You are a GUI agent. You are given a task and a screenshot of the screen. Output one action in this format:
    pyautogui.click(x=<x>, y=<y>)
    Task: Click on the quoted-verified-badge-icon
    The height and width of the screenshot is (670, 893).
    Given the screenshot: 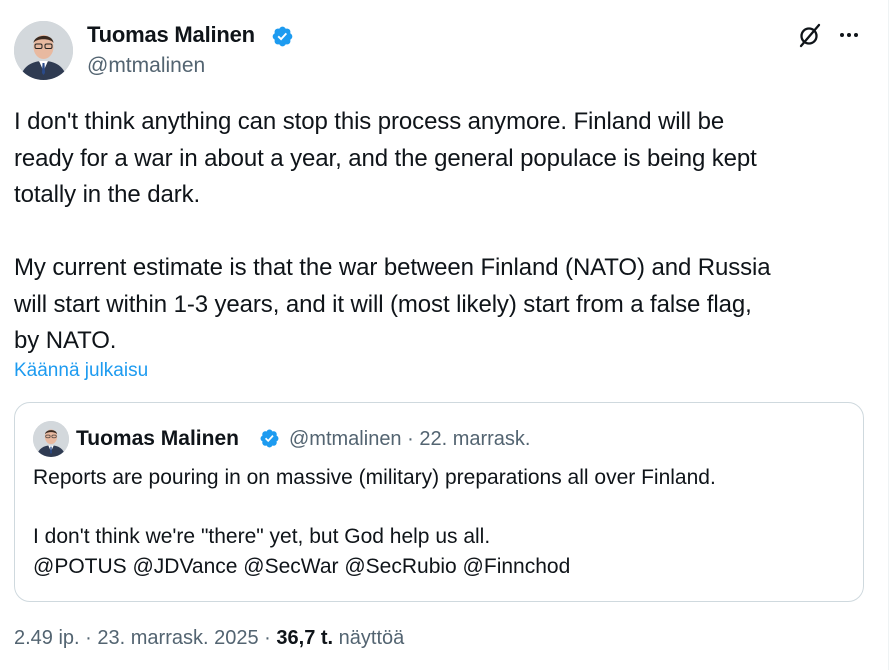 What is the action you would take?
    pyautogui.click(x=269, y=438)
    